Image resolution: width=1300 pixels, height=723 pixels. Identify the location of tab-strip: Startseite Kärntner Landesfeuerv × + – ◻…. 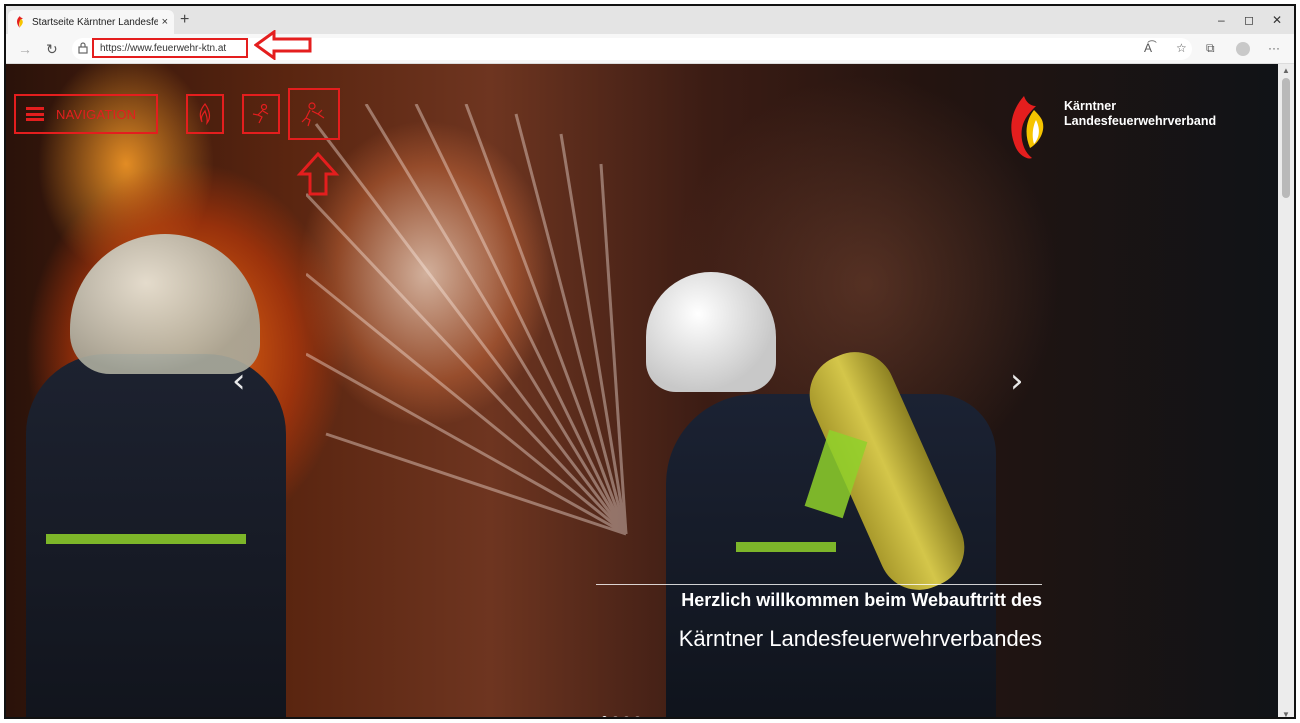
(650, 20).